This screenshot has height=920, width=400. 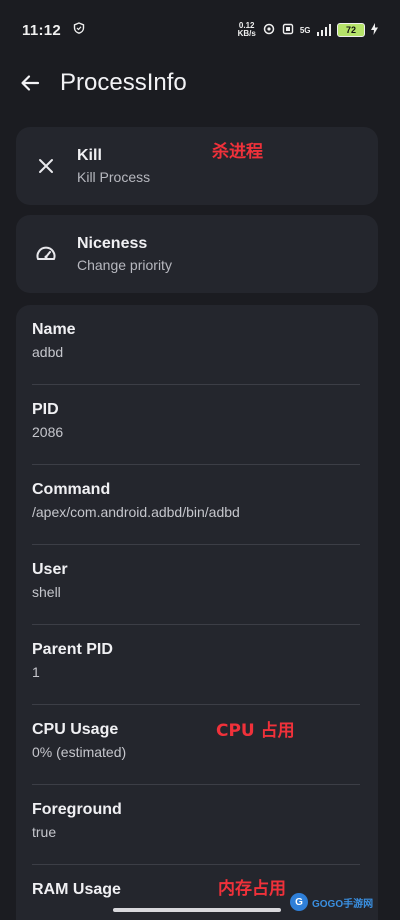 I want to click on info-row-parent-pid: Parent PID 1, so click(x=196, y=665).